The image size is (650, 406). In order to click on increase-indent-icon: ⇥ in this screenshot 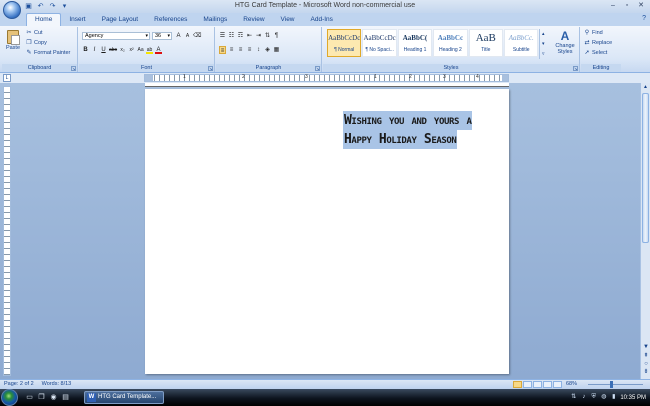, I will do `click(258, 36)`.